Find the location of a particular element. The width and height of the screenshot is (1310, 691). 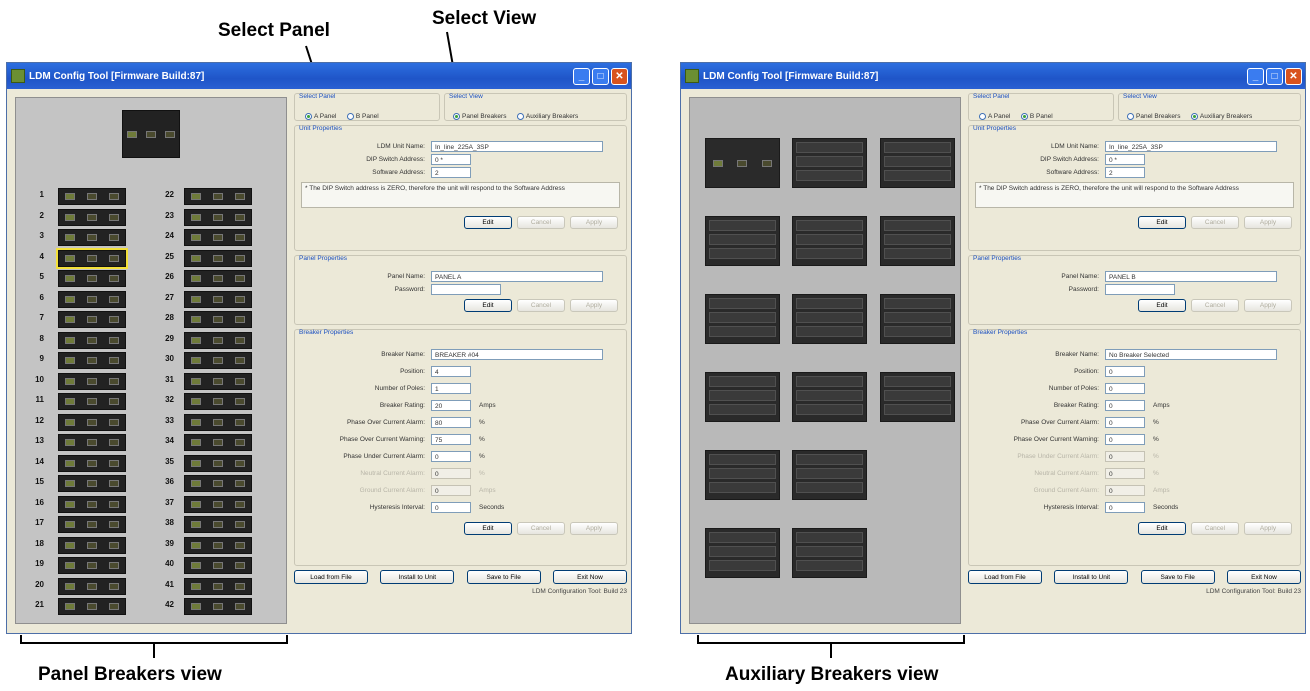

radio-panel-breakers: Panel Breakers is located at coordinates (1153, 116).